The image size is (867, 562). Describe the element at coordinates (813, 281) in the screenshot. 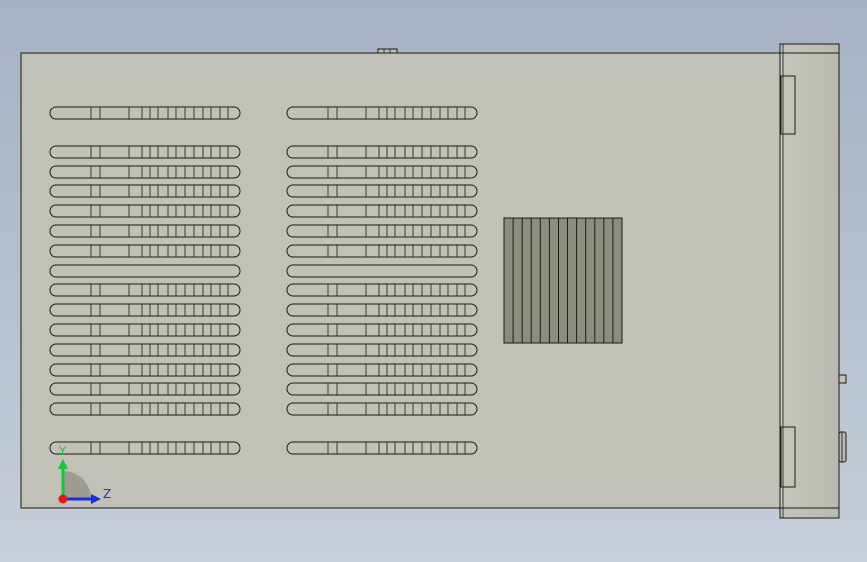

I see `end-cap` at that location.